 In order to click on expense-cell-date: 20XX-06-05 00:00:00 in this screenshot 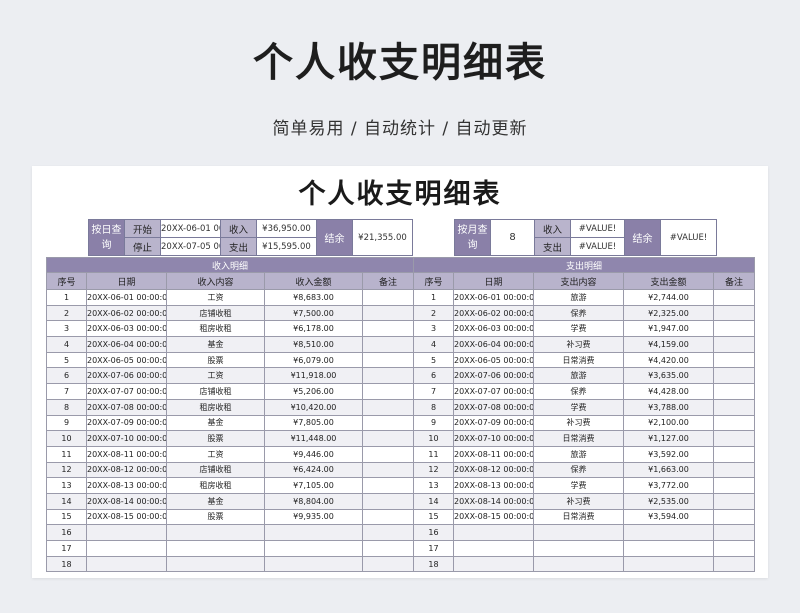, I will do `click(493, 360)`.